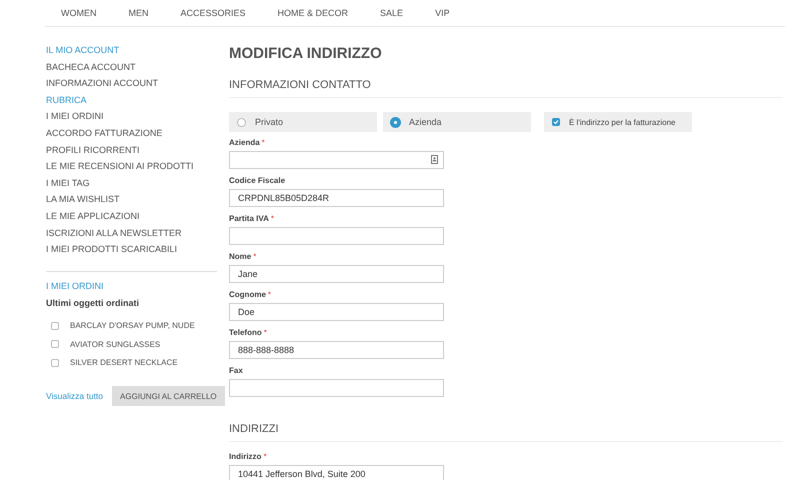 The image size is (800, 480). I want to click on nav-link: WOMEN, so click(78, 13).